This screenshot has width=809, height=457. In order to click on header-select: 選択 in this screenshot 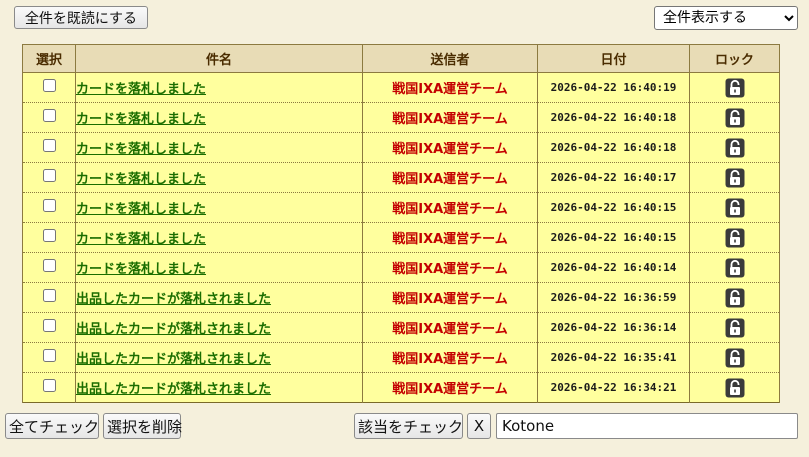, I will do `click(49, 58)`.